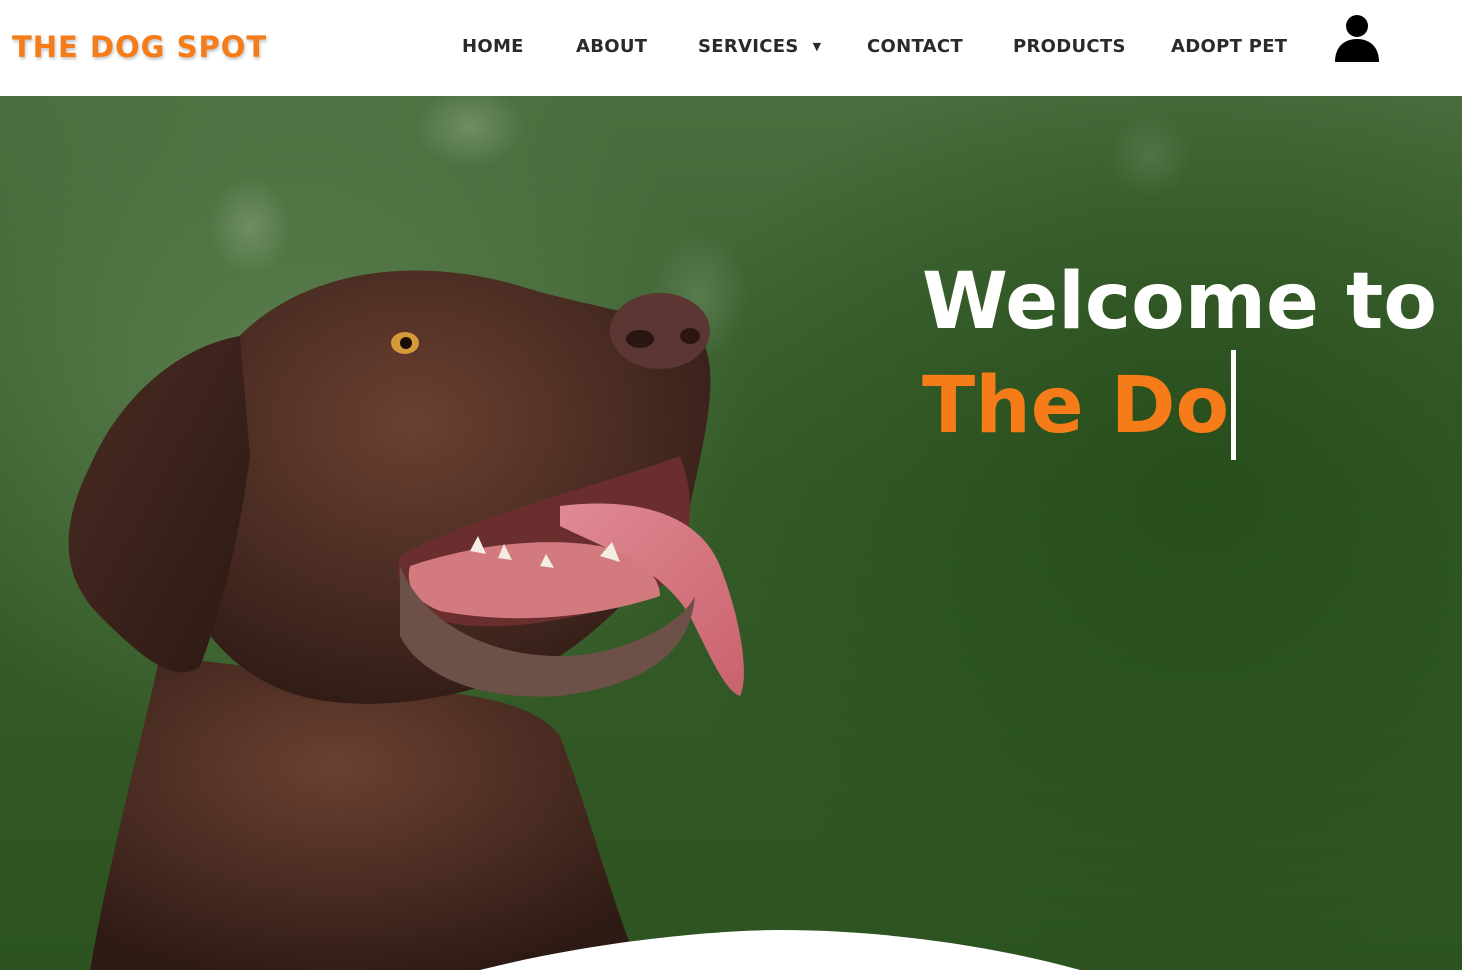 This screenshot has width=1462, height=970. I want to click on wave-divider, so click(780, 950).